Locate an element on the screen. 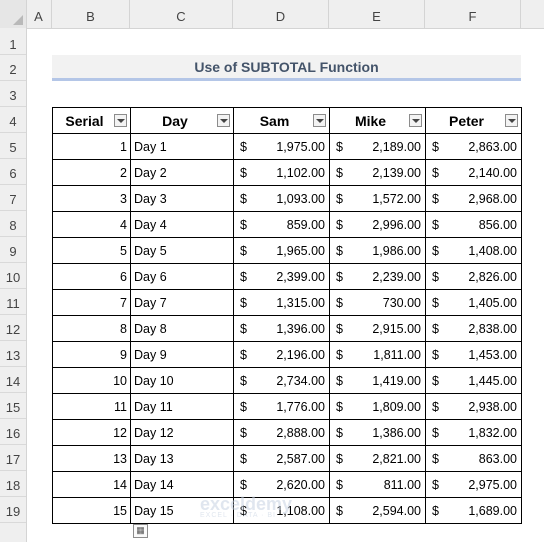  column-header-a: A is located at coordinates (39, 14).